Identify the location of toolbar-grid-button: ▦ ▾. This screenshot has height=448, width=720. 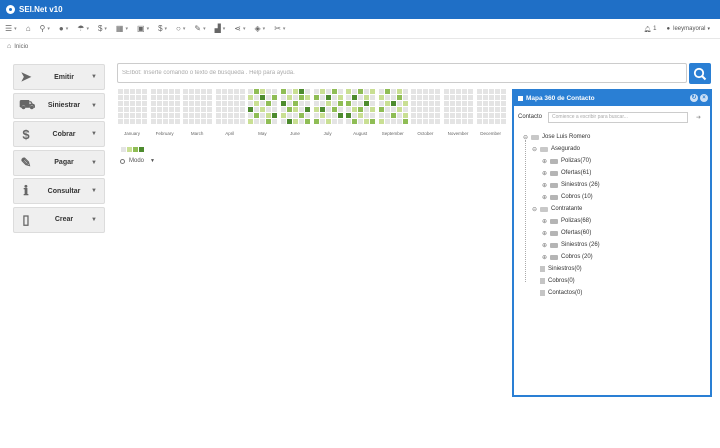
(122, 28).